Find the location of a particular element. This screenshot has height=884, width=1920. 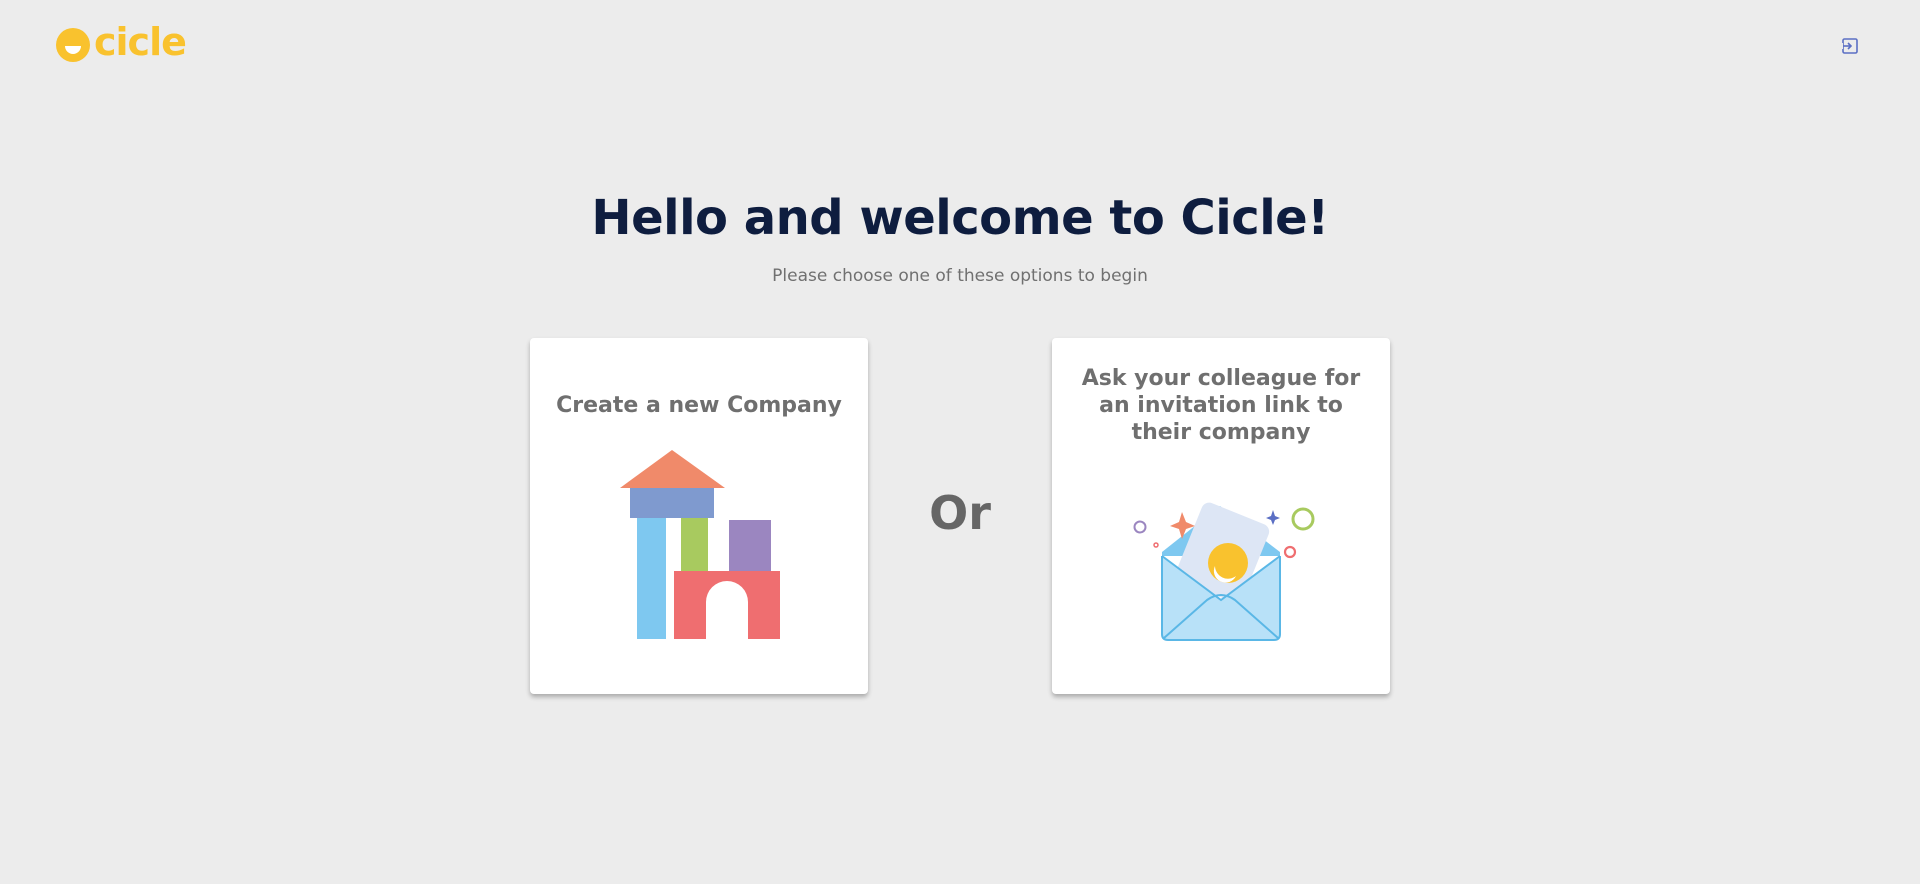

or-separator: Or is located at coordinates (960, 513).